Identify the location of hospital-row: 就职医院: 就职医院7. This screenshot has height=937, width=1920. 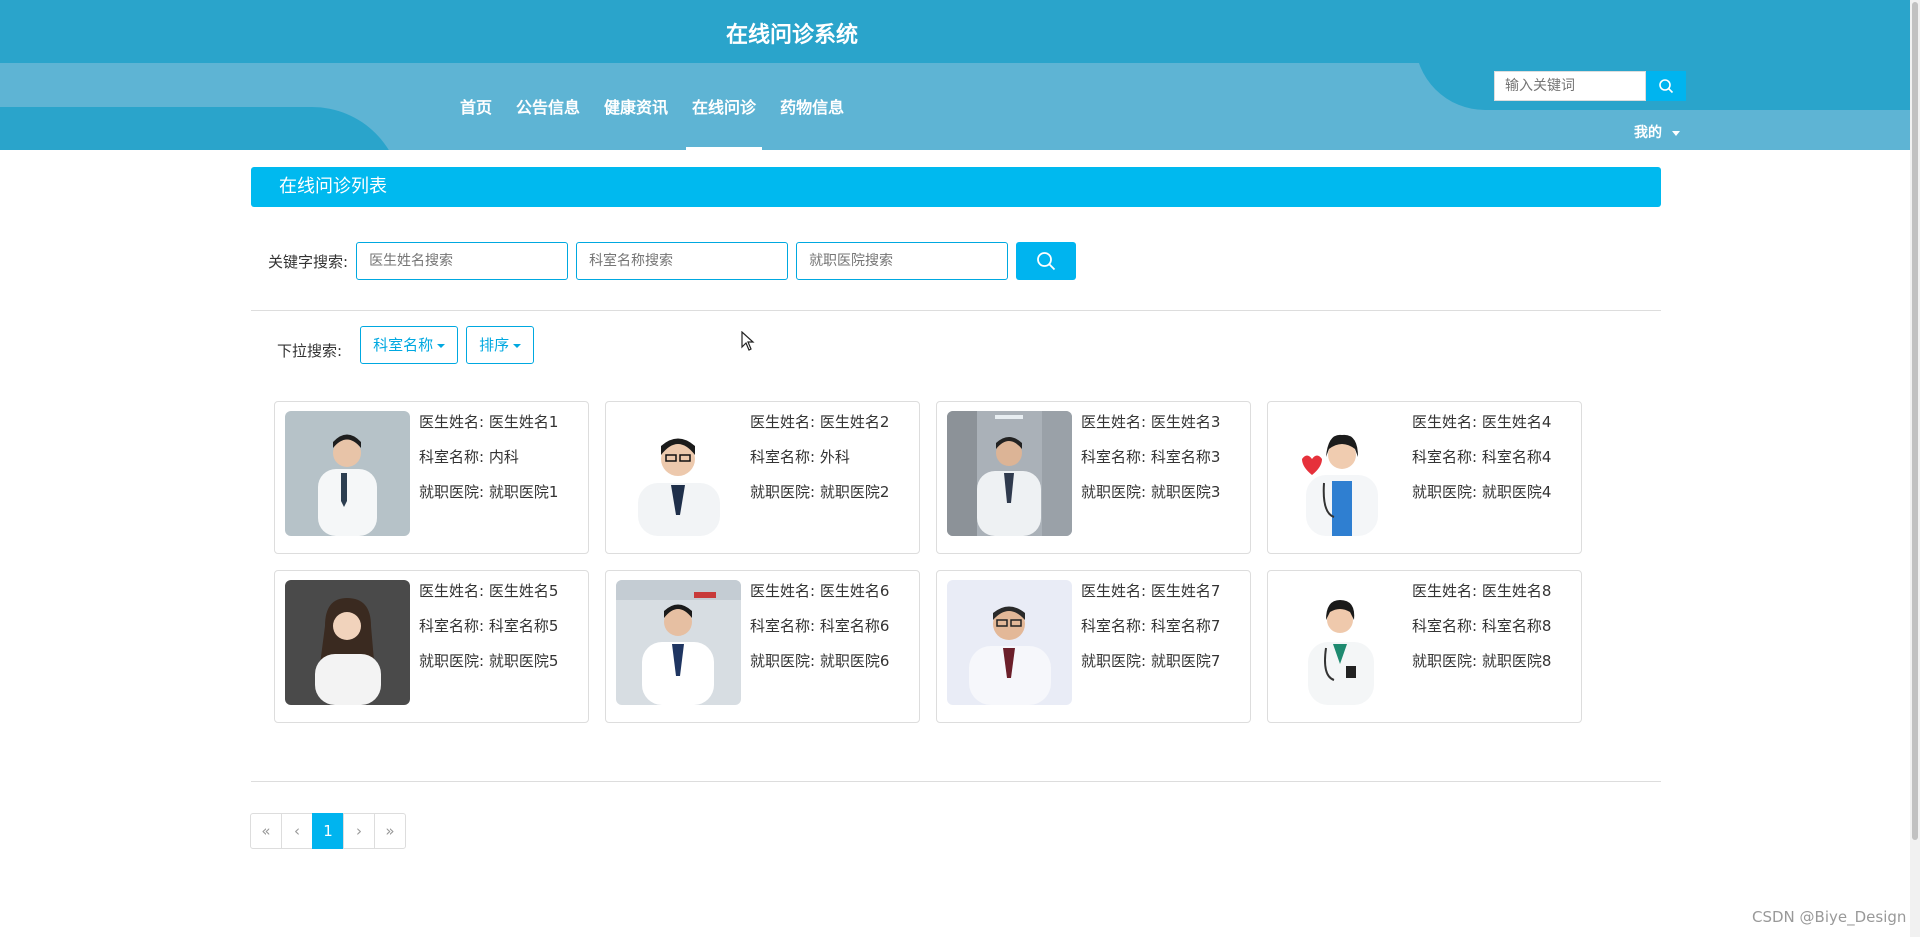
(1150, 667).